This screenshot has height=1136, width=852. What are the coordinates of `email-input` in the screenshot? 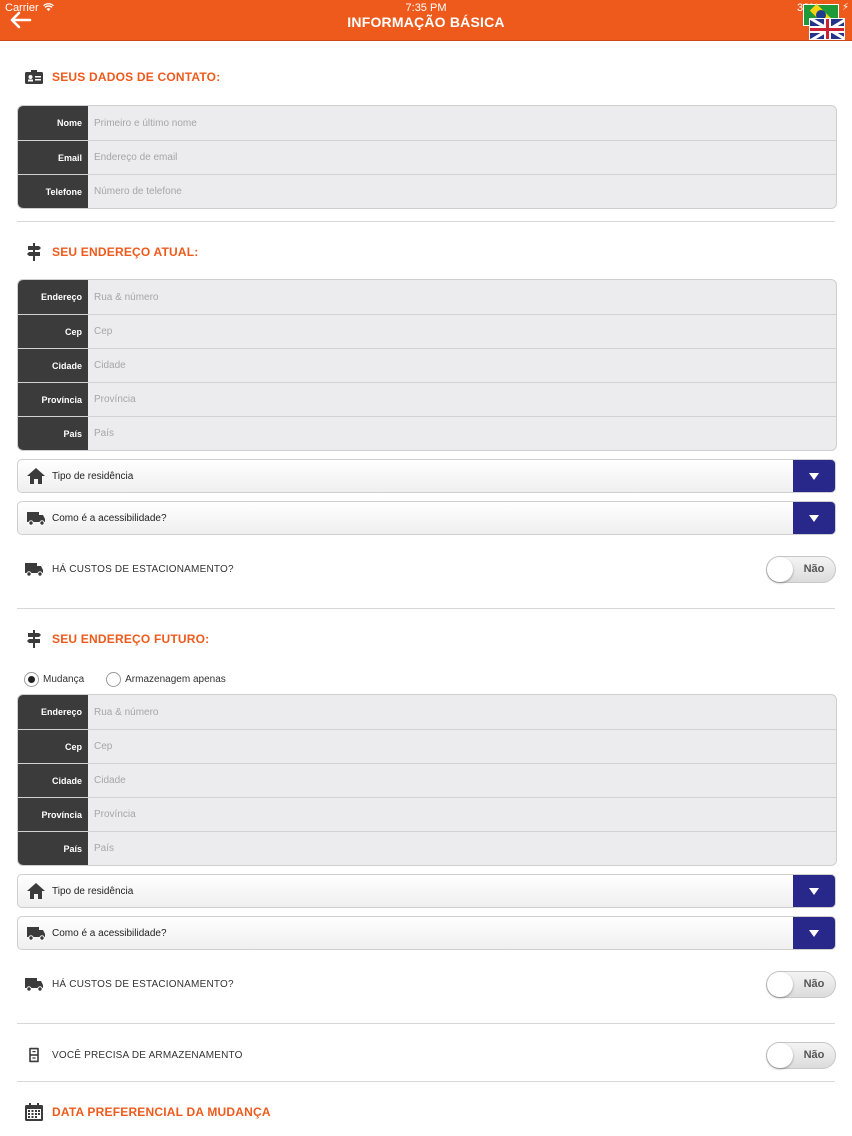 It's located at (462, 157).